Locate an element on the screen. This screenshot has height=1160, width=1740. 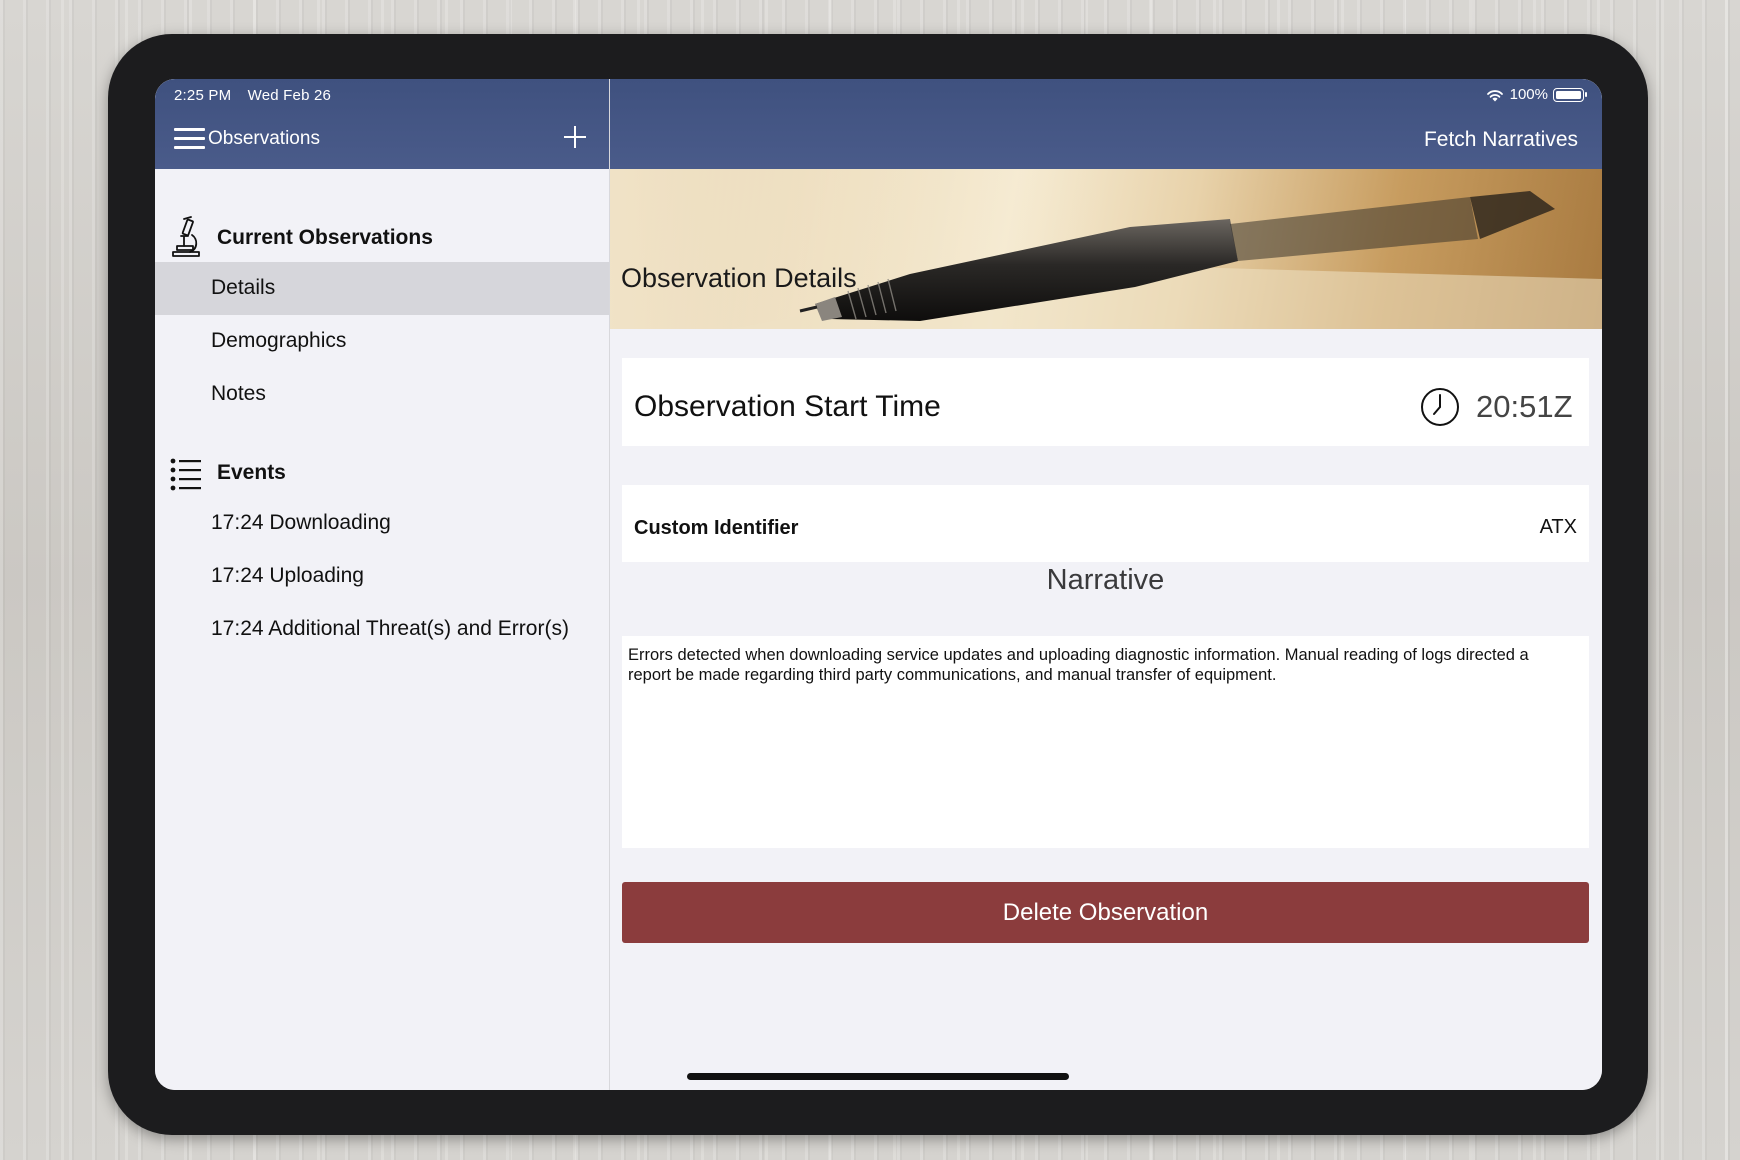
status-bar-left: 2:25 PM Wed Feb 26 is located at coordinates (258, 95).